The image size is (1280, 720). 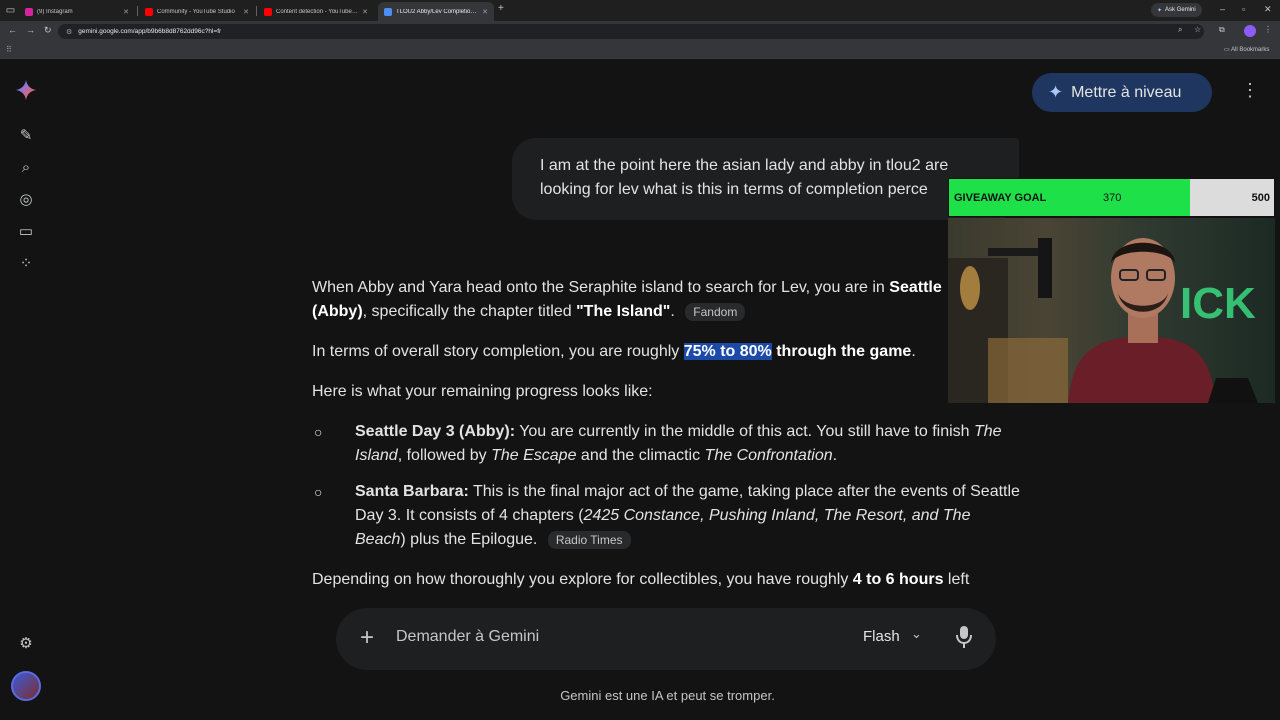 I want to click on list-item-title: Santa Barbara:, so click(x=412, y=491).